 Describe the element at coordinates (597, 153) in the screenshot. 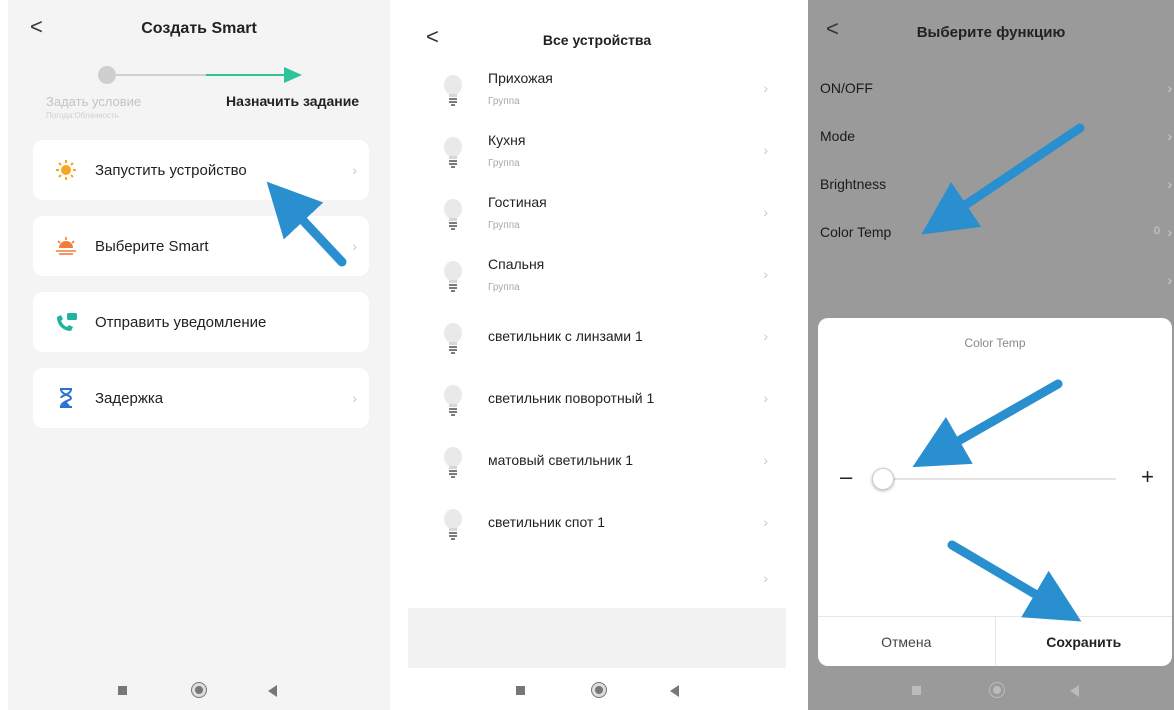

I see `device-row: Кухня Группа ›` at that location.